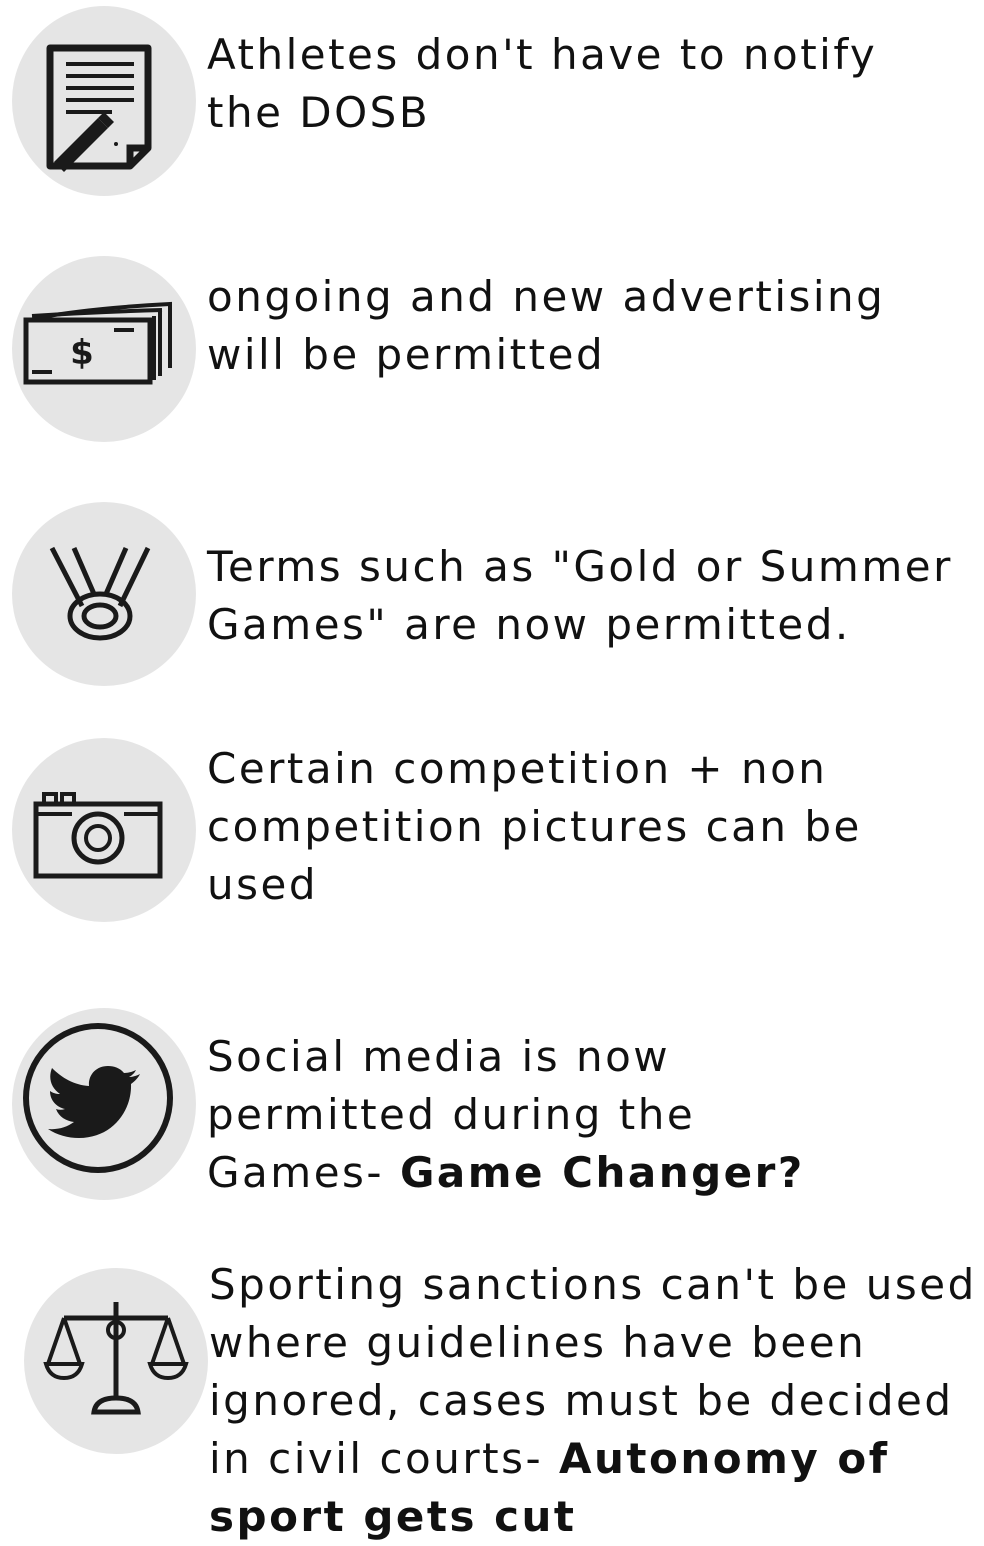  I want to click on scales-of-justice-icon, so click(116, 1358).